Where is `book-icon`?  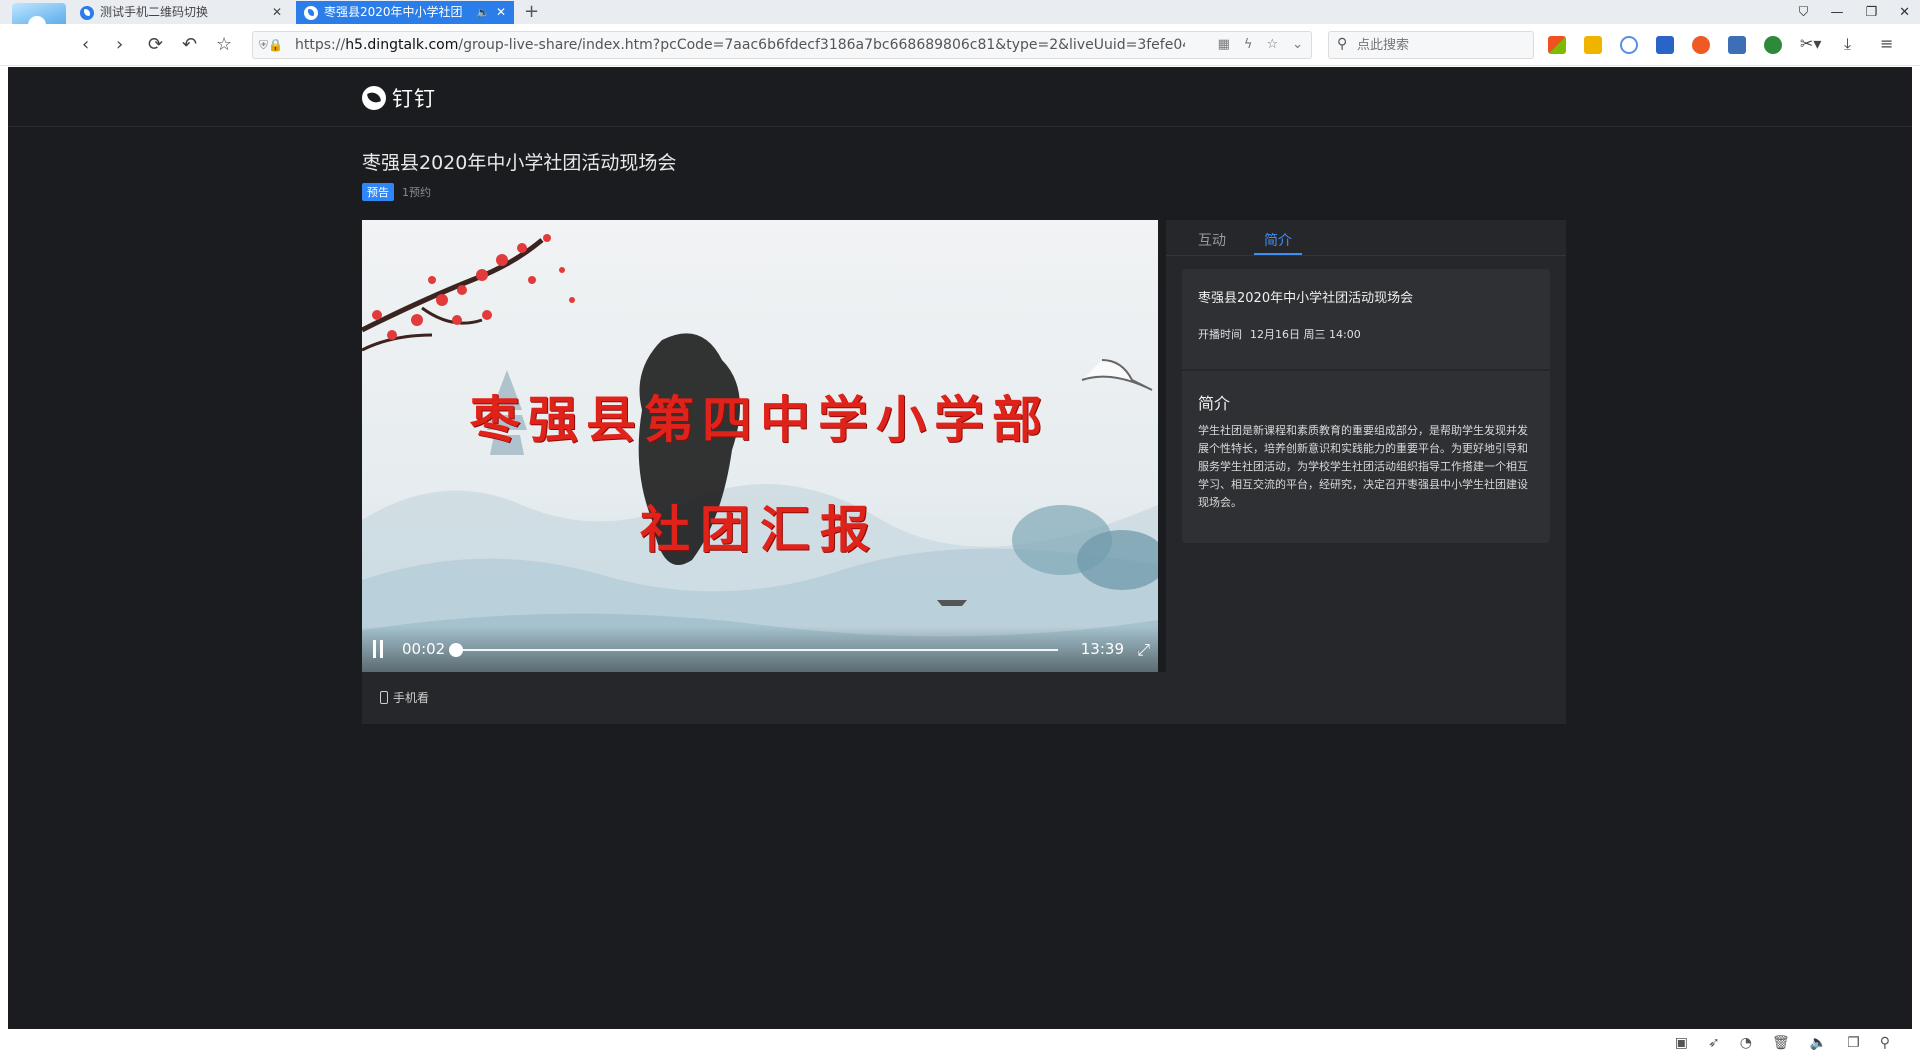
book-icon is located at coordinates (1737, 45).